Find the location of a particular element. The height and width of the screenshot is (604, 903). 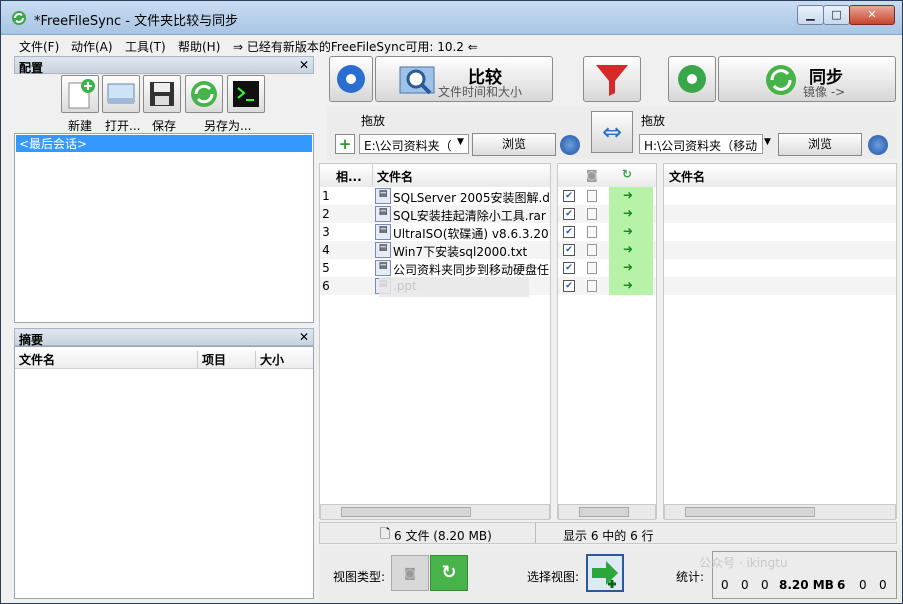

right-horizontal-scrollbar is located at coordinates (780, 512).